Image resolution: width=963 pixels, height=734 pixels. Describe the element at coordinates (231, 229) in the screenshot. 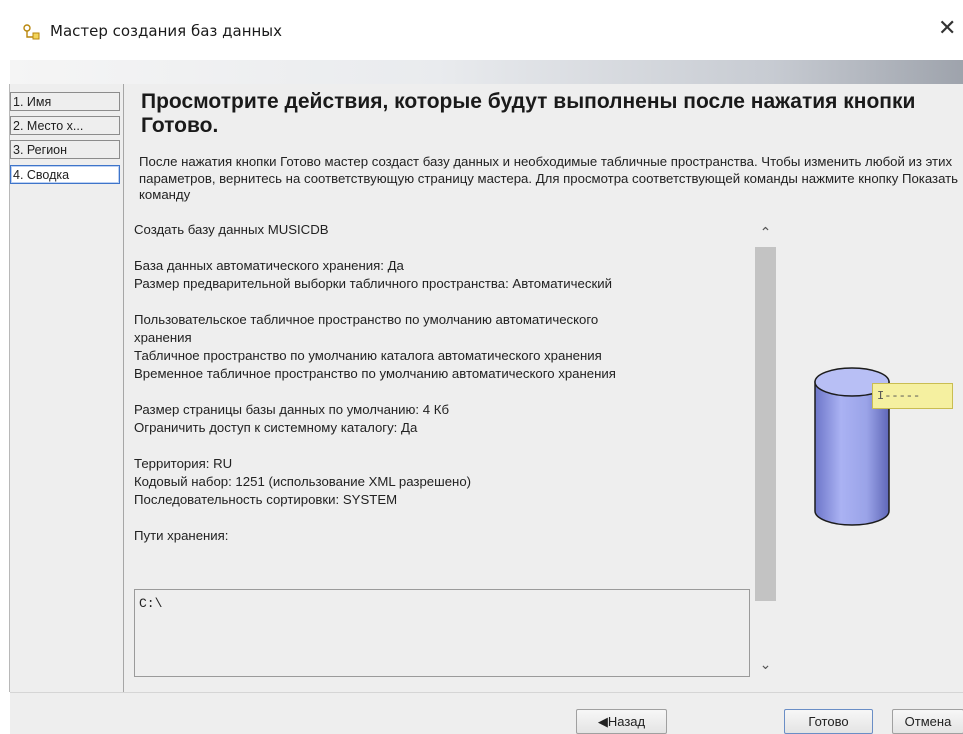

I see `summary-create: Создать базу данных MUSICDB` at that location.